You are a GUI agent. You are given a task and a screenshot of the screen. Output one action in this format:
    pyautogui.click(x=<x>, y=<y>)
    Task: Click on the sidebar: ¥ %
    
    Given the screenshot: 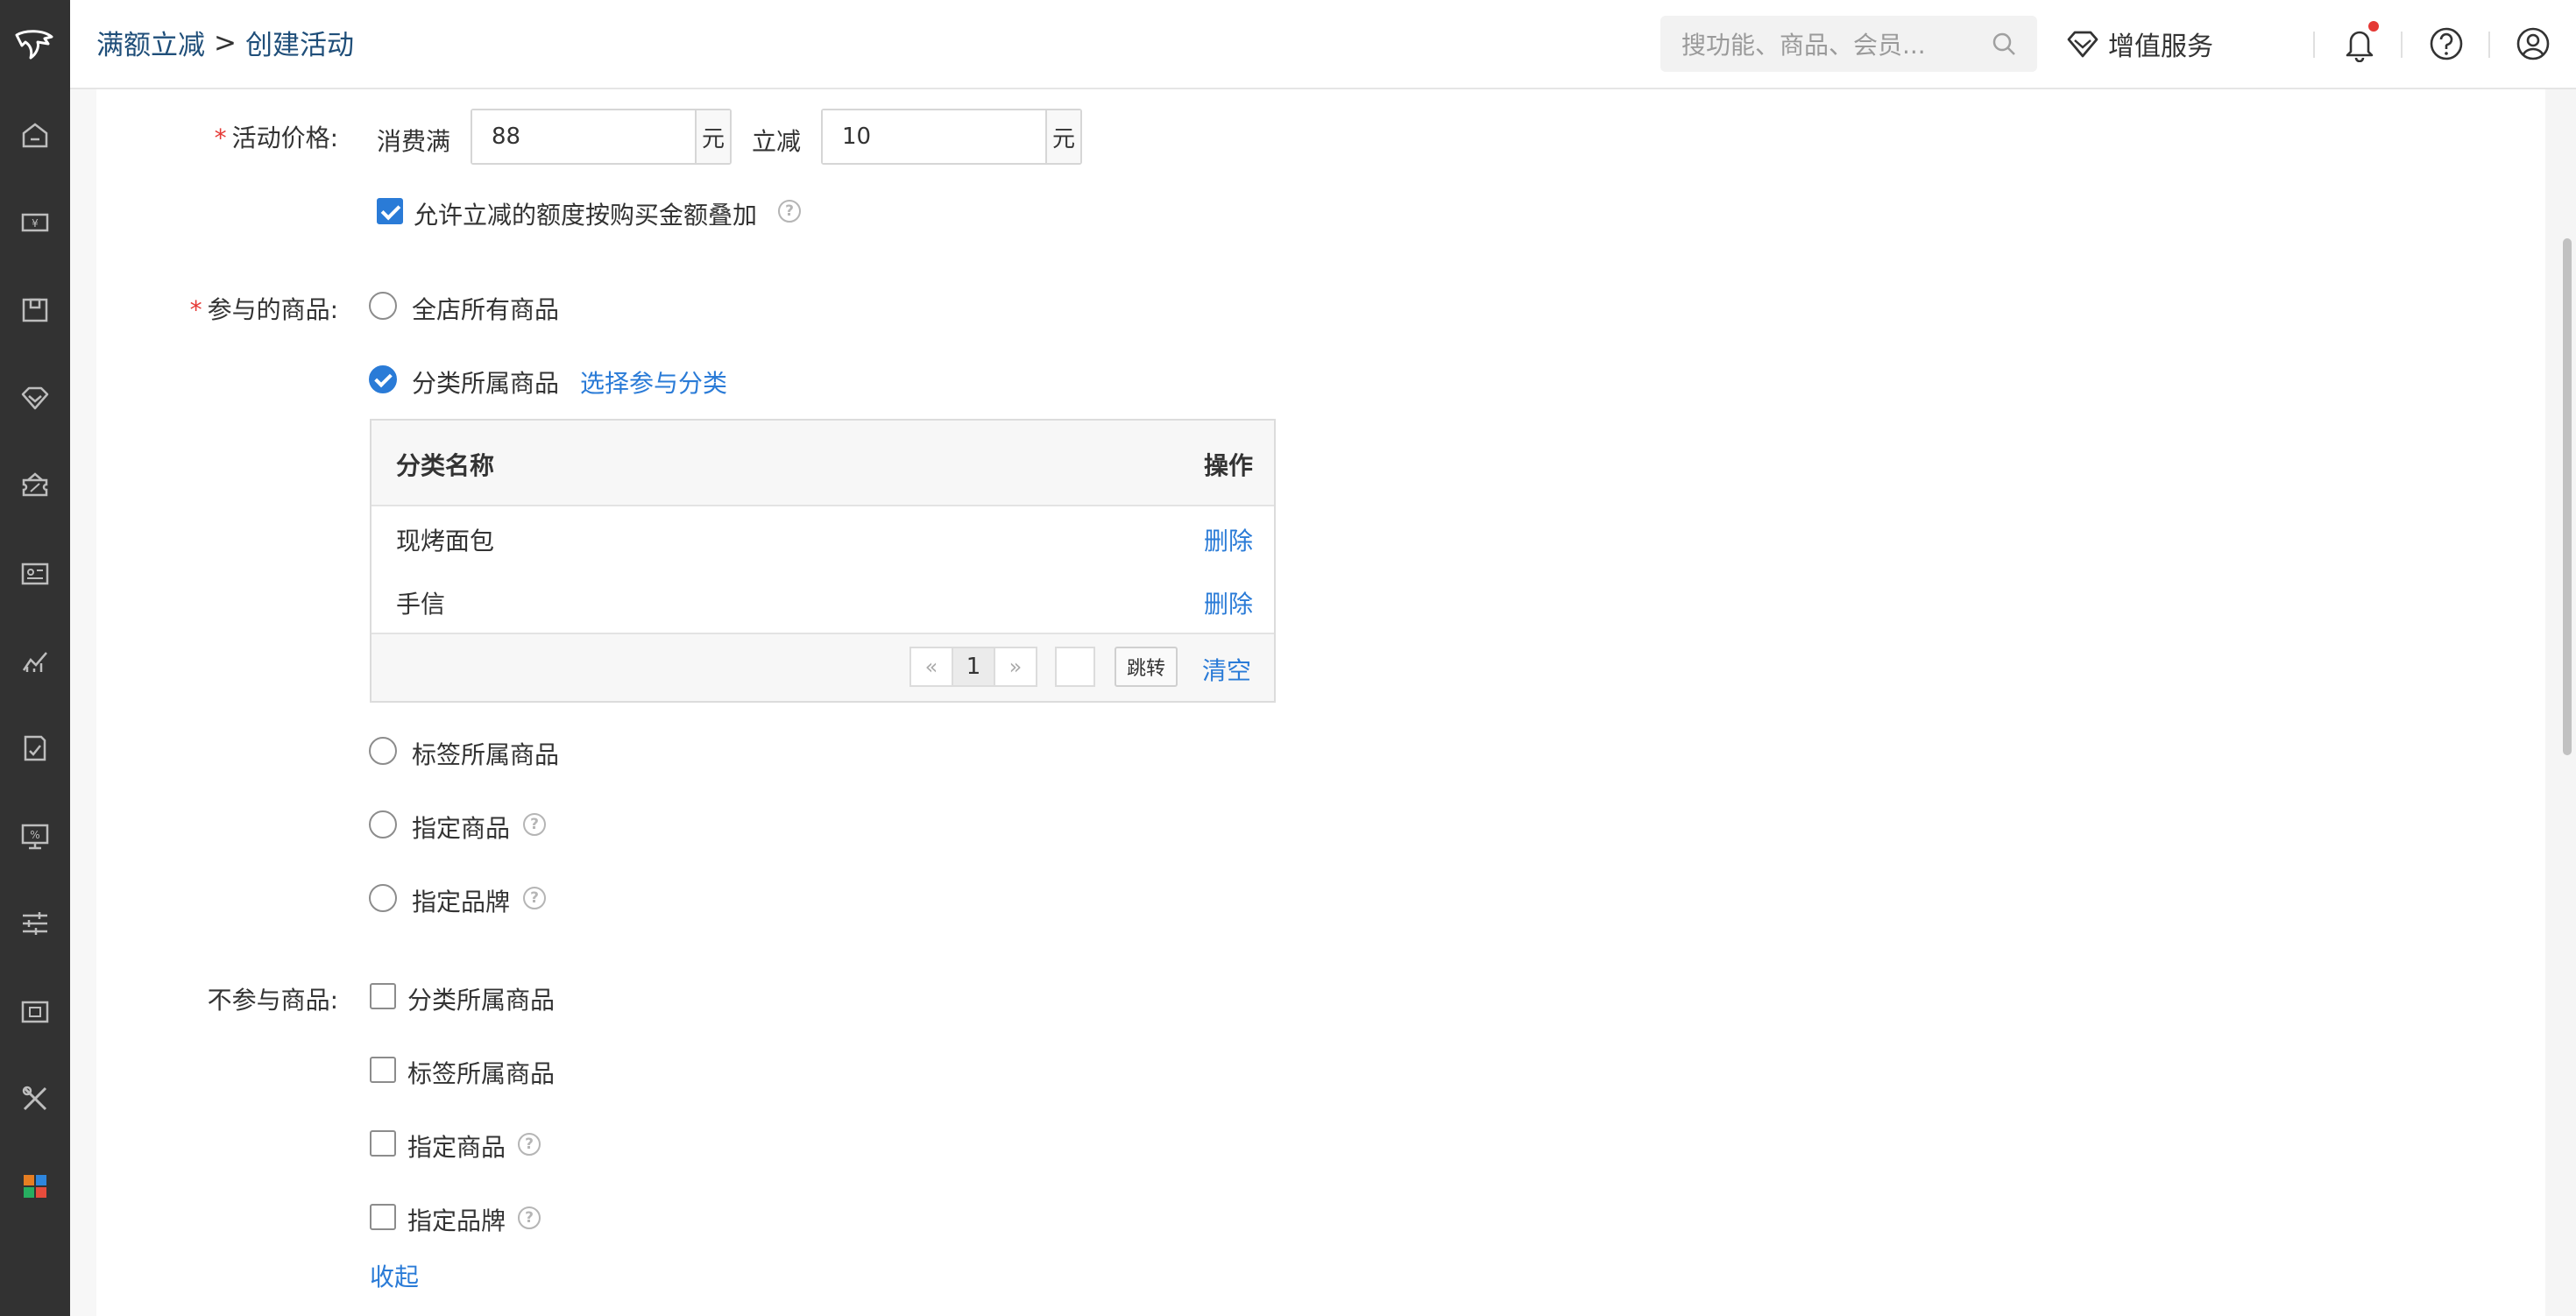 What is the action you would take?
    pyautogui.click(x=35, y=658)
    